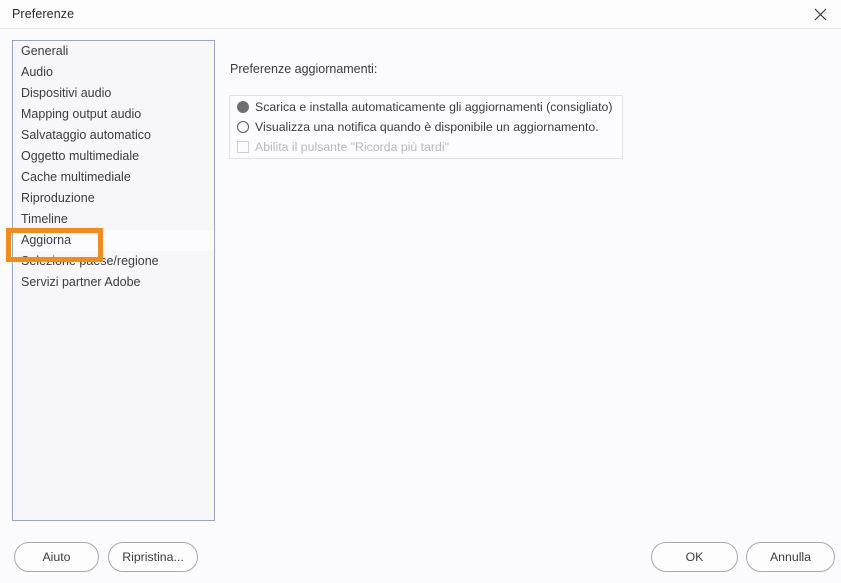 The height and width of the screenshot is (583, 841). I want to click on sidebar-item-selezione-paese-regione: Selezione paese/regione, so click(113, 261).